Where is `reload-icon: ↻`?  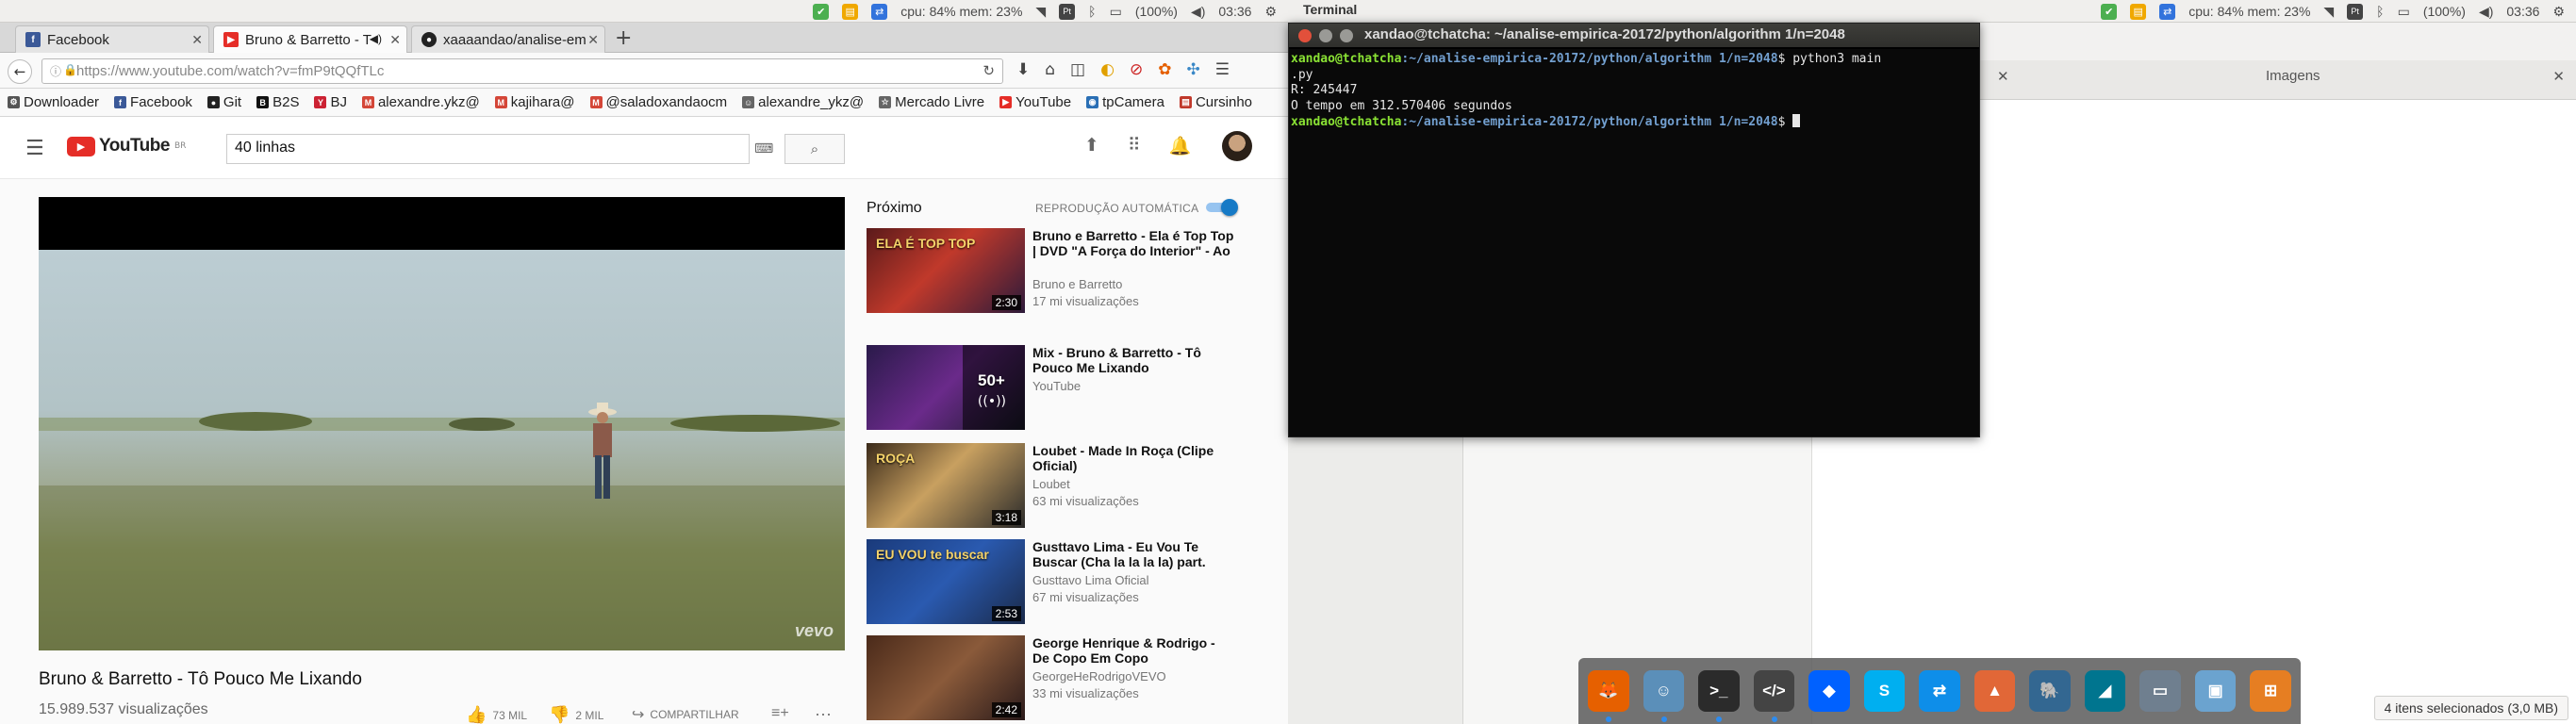 reload-icon: ↻ is located at coordinates (989, 70).